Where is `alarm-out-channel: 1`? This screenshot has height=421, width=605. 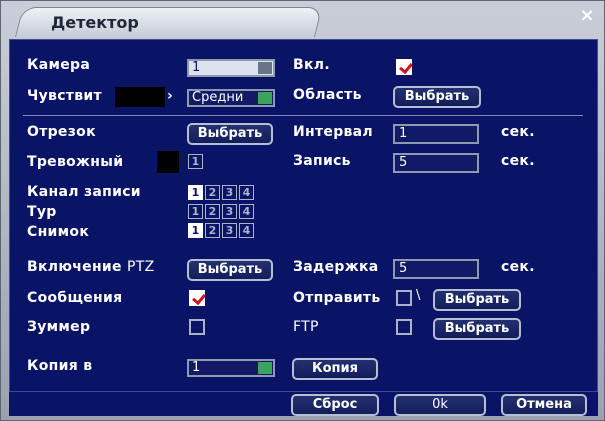 alarm-out-channel: 1 is located at coordinates (195, 161).